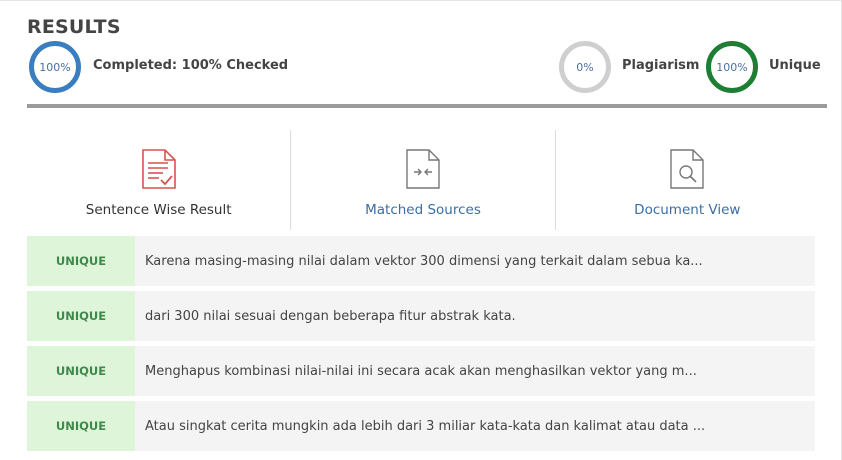 The height and width of the screenshot is (460, 842). I want to click on nav-label-matched-sources: Matched Sources, so click(423, 210).